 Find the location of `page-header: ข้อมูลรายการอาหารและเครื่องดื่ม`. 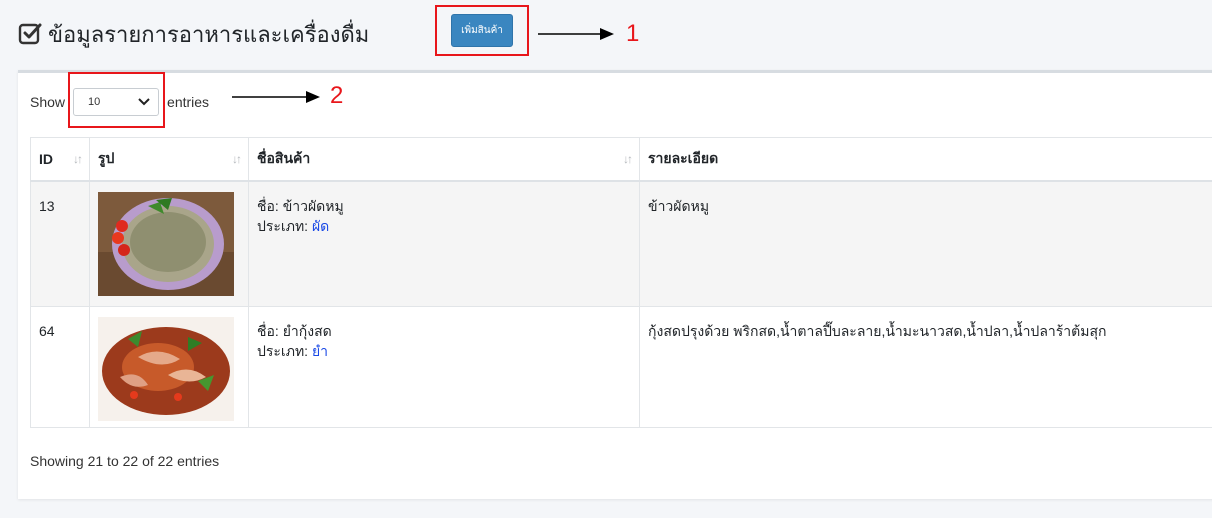

page-header: ข้อมูลรายการอาหารและเครื่องดื่ม is located at coordinates (193, 34).